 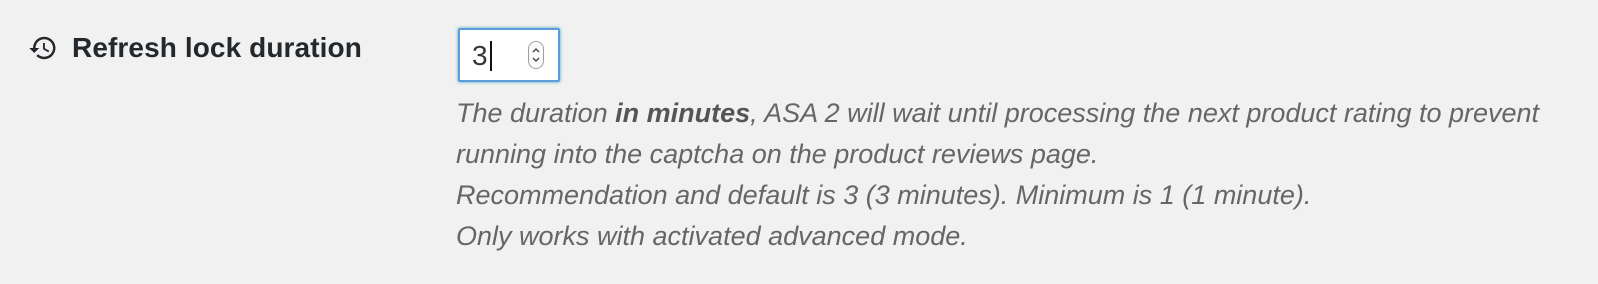 I want to click on refresh-lock-duration-input: 3, so click(x=509, y=55).